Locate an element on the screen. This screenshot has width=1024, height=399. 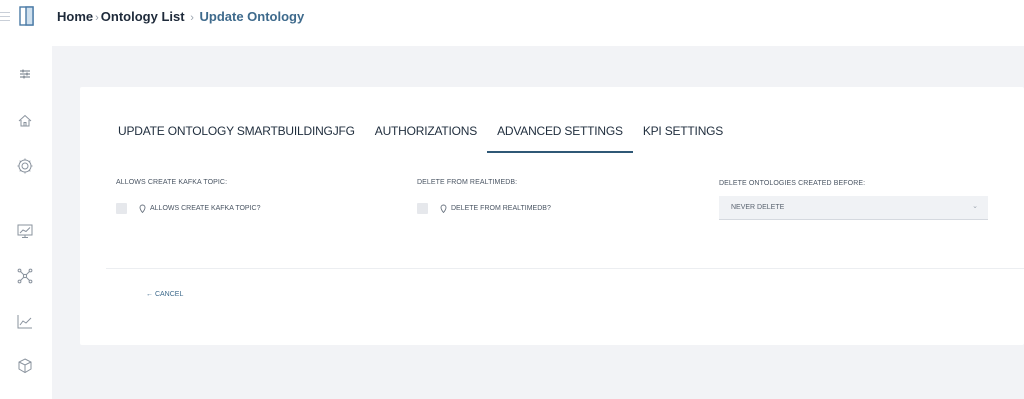
home-icon is located at coordinates (25, 121).